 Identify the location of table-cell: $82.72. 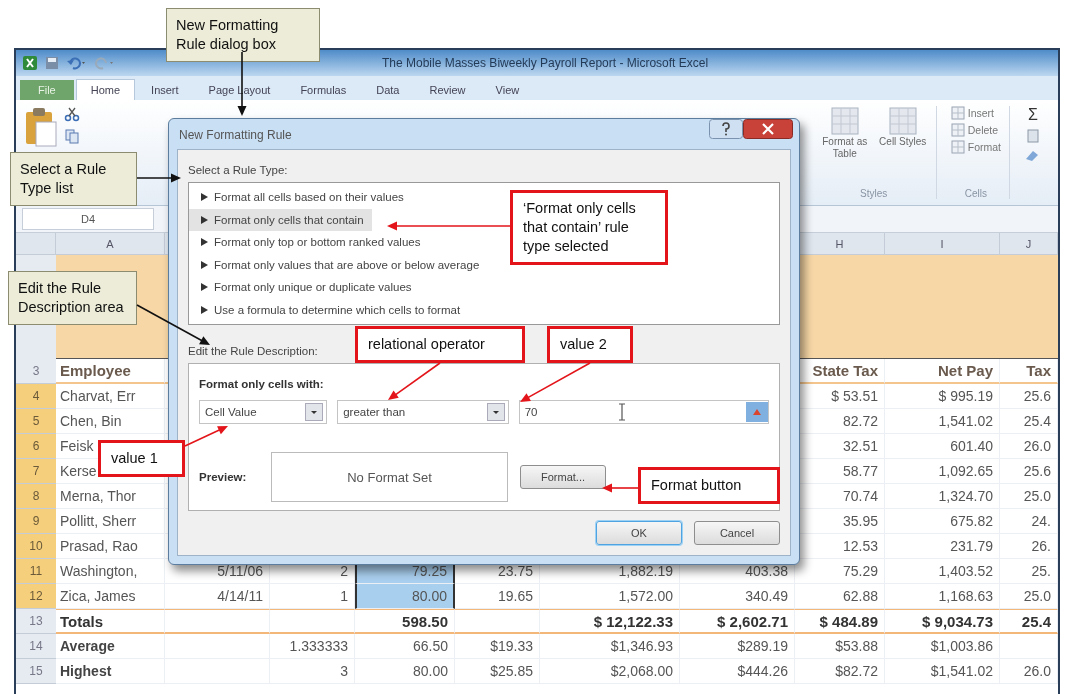
(840, 671).